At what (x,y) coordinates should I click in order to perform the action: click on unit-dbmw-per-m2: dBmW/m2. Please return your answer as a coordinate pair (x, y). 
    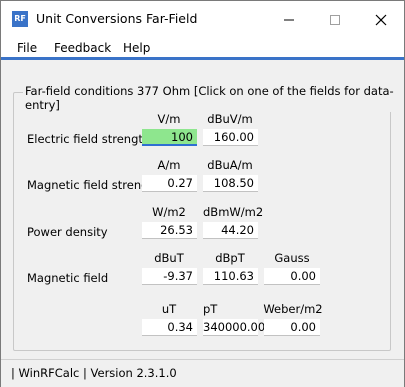
    Looking at the image, I should click on (233, 212).